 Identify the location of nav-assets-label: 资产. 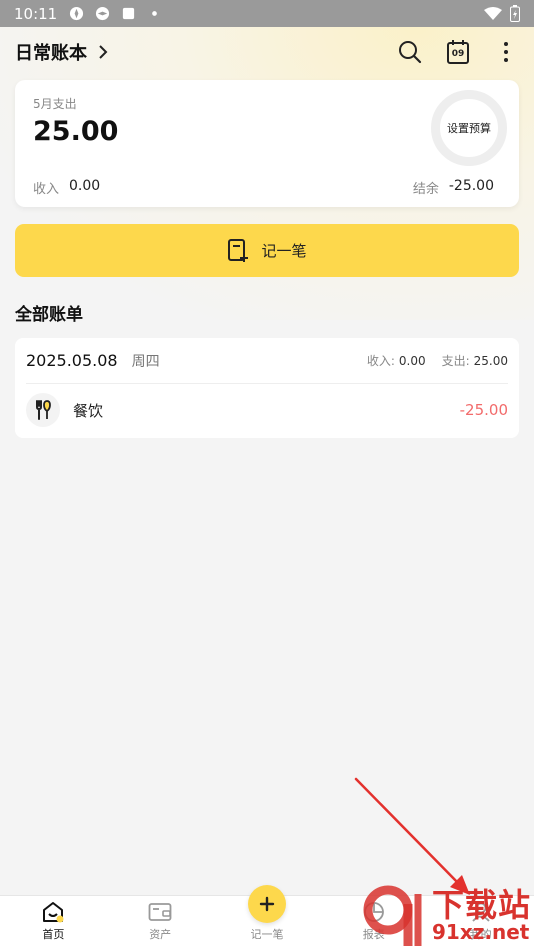
(160, 934).